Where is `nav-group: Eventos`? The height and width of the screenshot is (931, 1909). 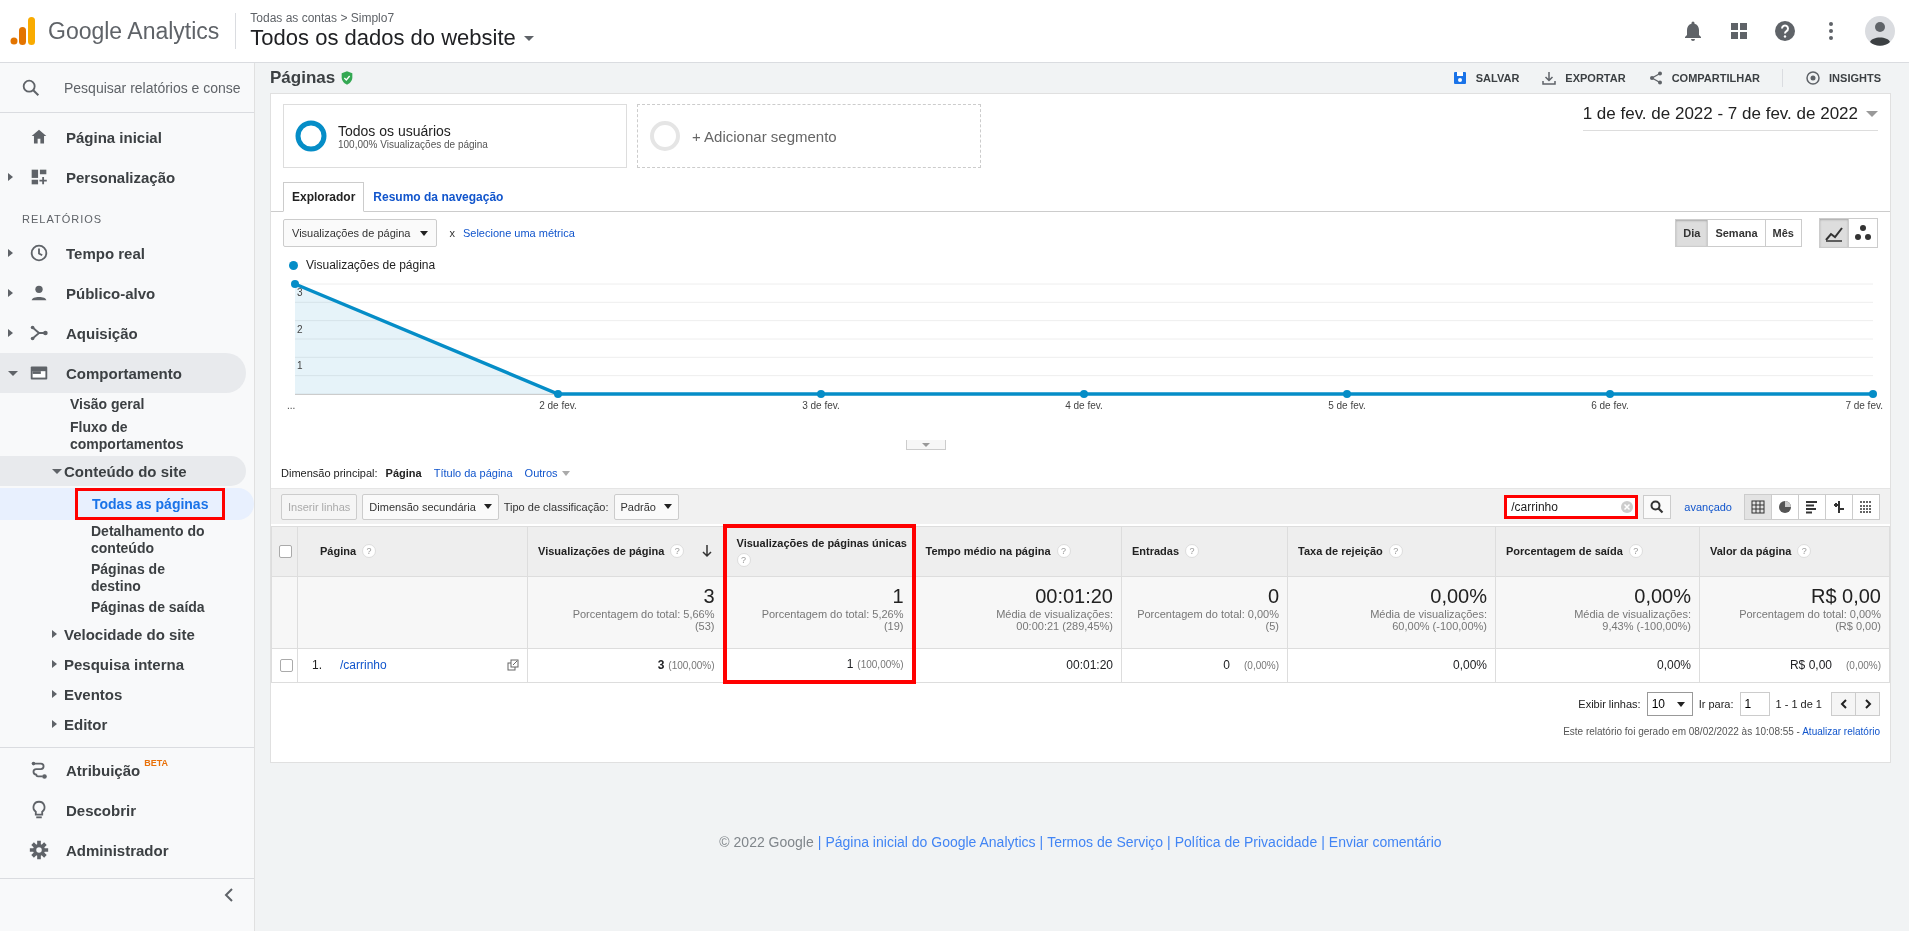
nav-group: Eventos is located at coordinates (123, 694).